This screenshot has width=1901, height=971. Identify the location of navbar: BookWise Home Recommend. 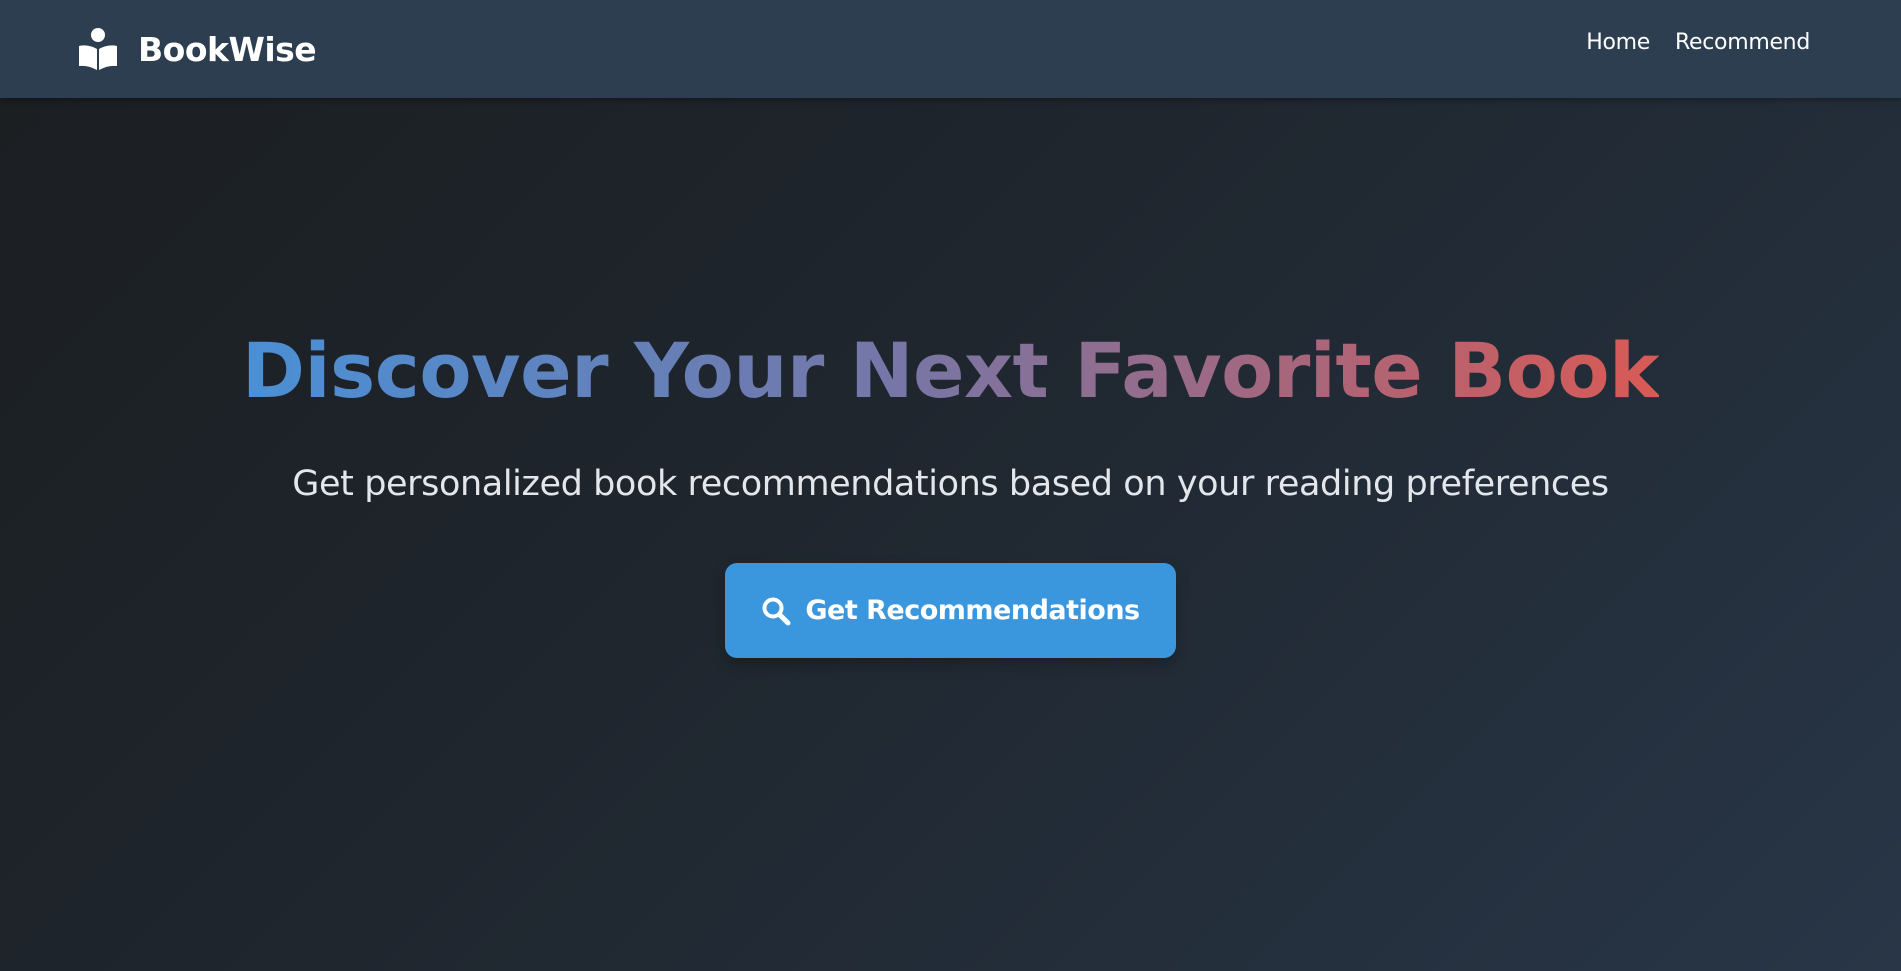
(950, 49).